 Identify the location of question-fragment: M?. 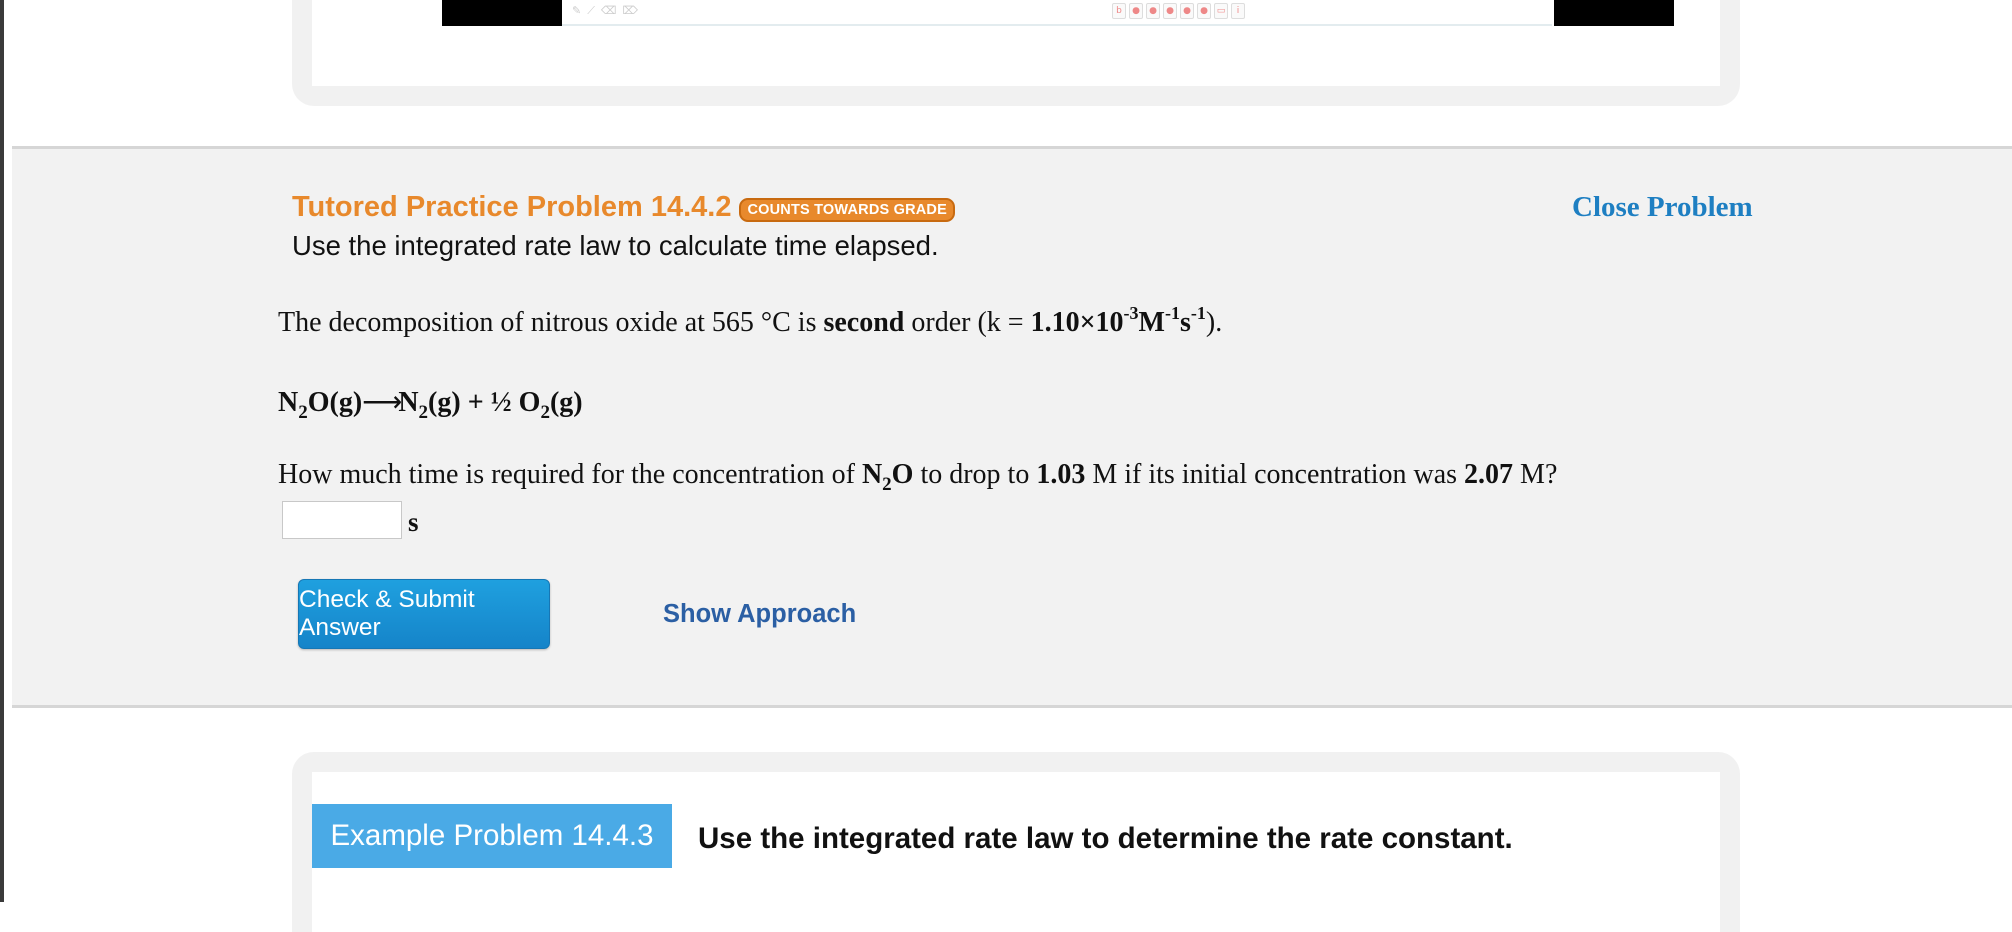
(1535, 474).